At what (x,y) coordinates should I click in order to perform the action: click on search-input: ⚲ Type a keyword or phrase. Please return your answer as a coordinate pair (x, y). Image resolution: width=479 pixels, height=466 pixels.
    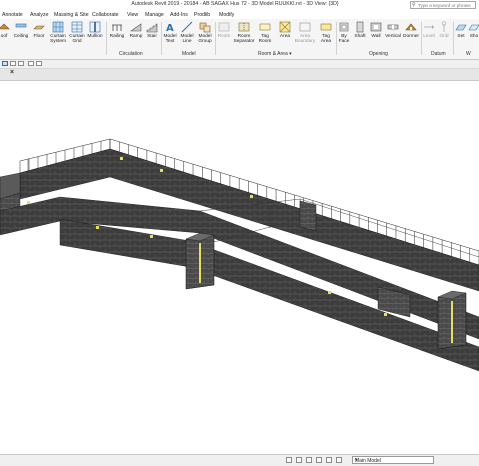
    Looking at the image, I should click on (443, 5).